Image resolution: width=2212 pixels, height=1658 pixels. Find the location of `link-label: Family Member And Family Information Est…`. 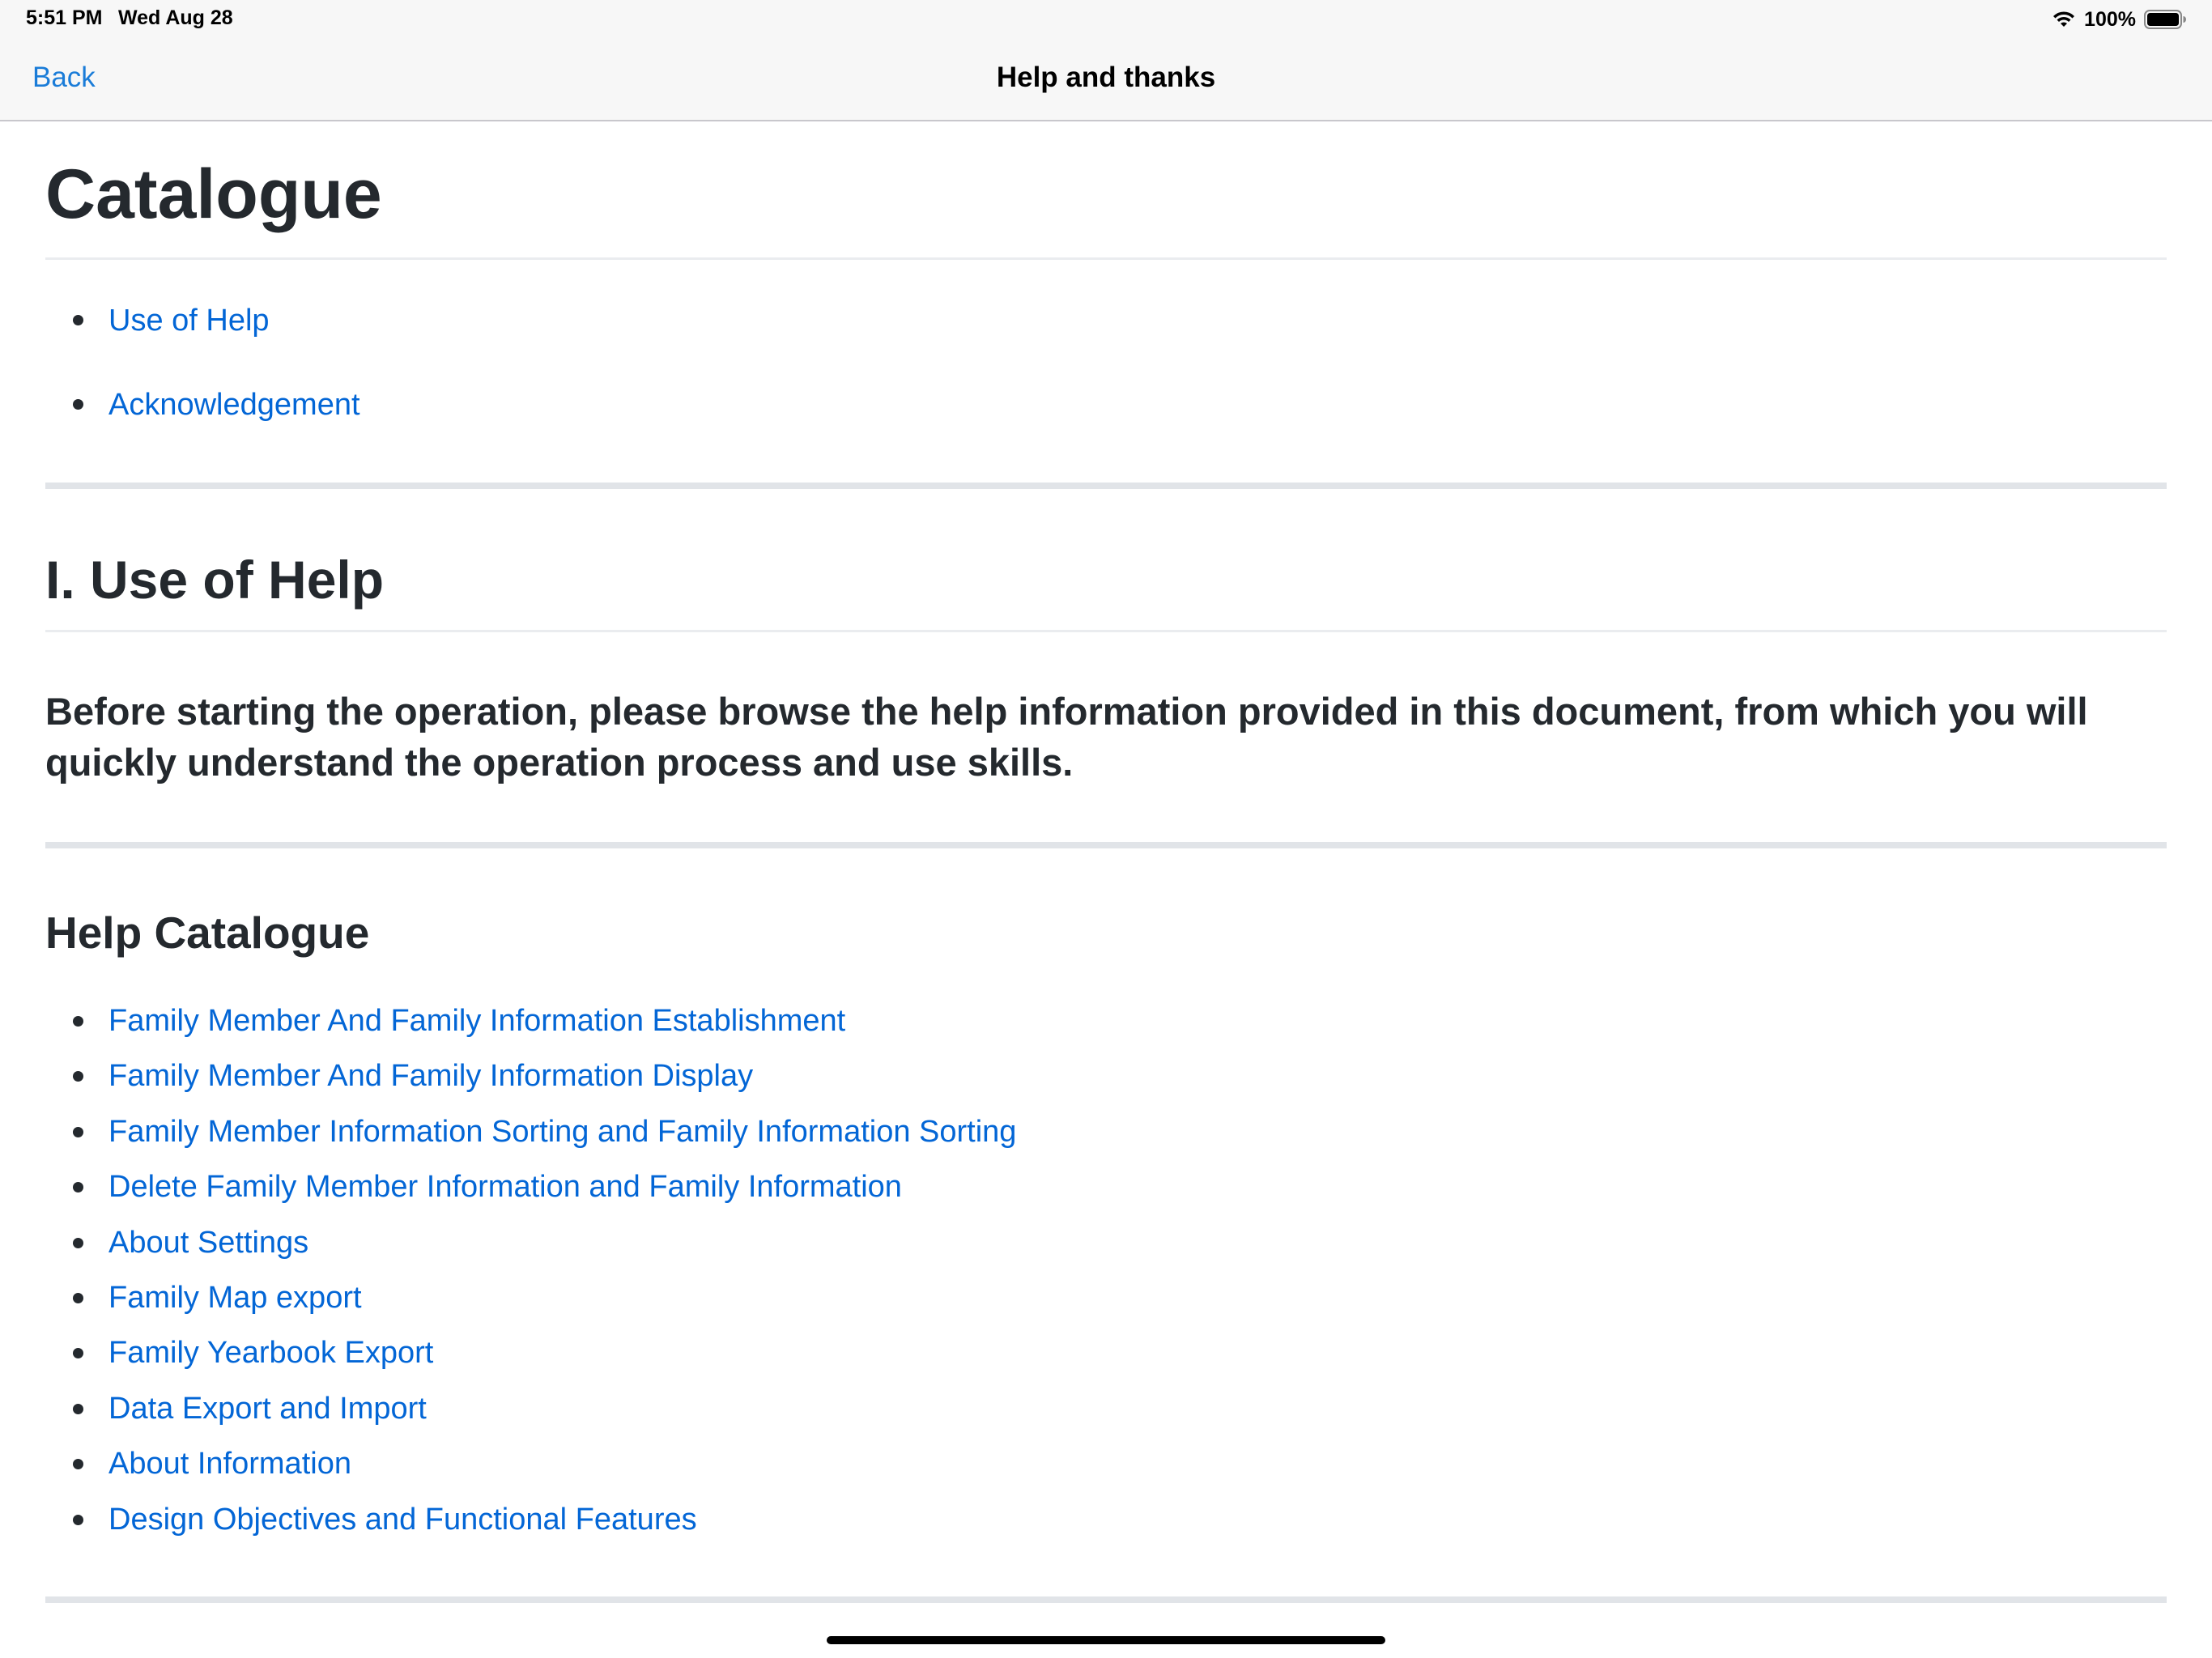

link-label: Family Member And Family Information Est… is located at coordinates (477, 1021).